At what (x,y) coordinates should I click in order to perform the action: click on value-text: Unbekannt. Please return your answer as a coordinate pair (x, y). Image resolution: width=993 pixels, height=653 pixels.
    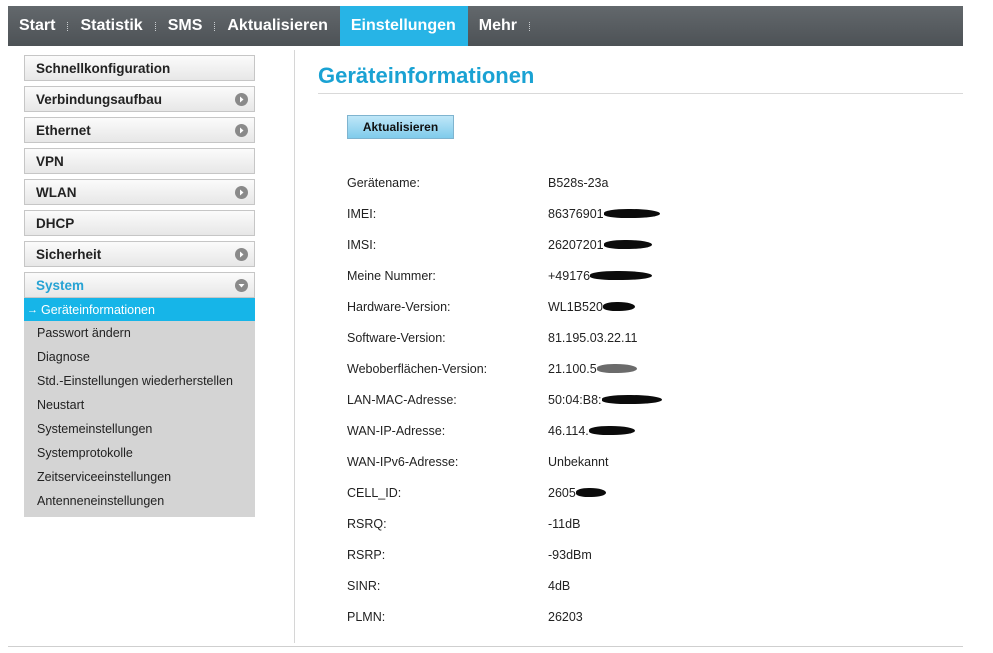
    Looking at the image, I should click on (578, 461).